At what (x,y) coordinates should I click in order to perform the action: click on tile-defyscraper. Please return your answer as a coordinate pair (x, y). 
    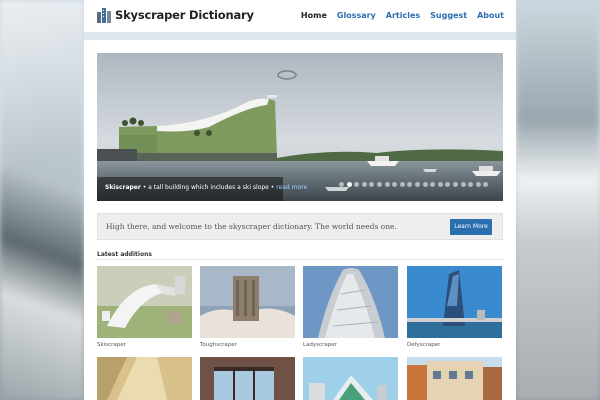
    Looking at the image, I should click on (454, 302).